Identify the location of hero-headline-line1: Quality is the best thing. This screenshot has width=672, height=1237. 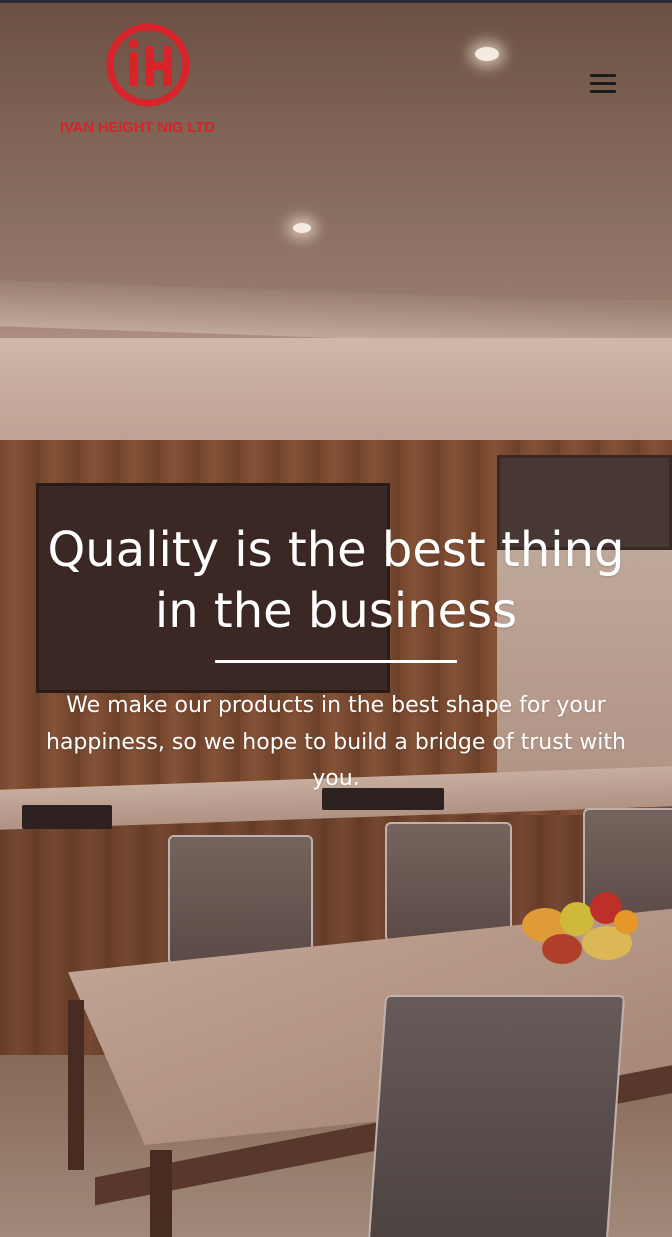
(336, 550).